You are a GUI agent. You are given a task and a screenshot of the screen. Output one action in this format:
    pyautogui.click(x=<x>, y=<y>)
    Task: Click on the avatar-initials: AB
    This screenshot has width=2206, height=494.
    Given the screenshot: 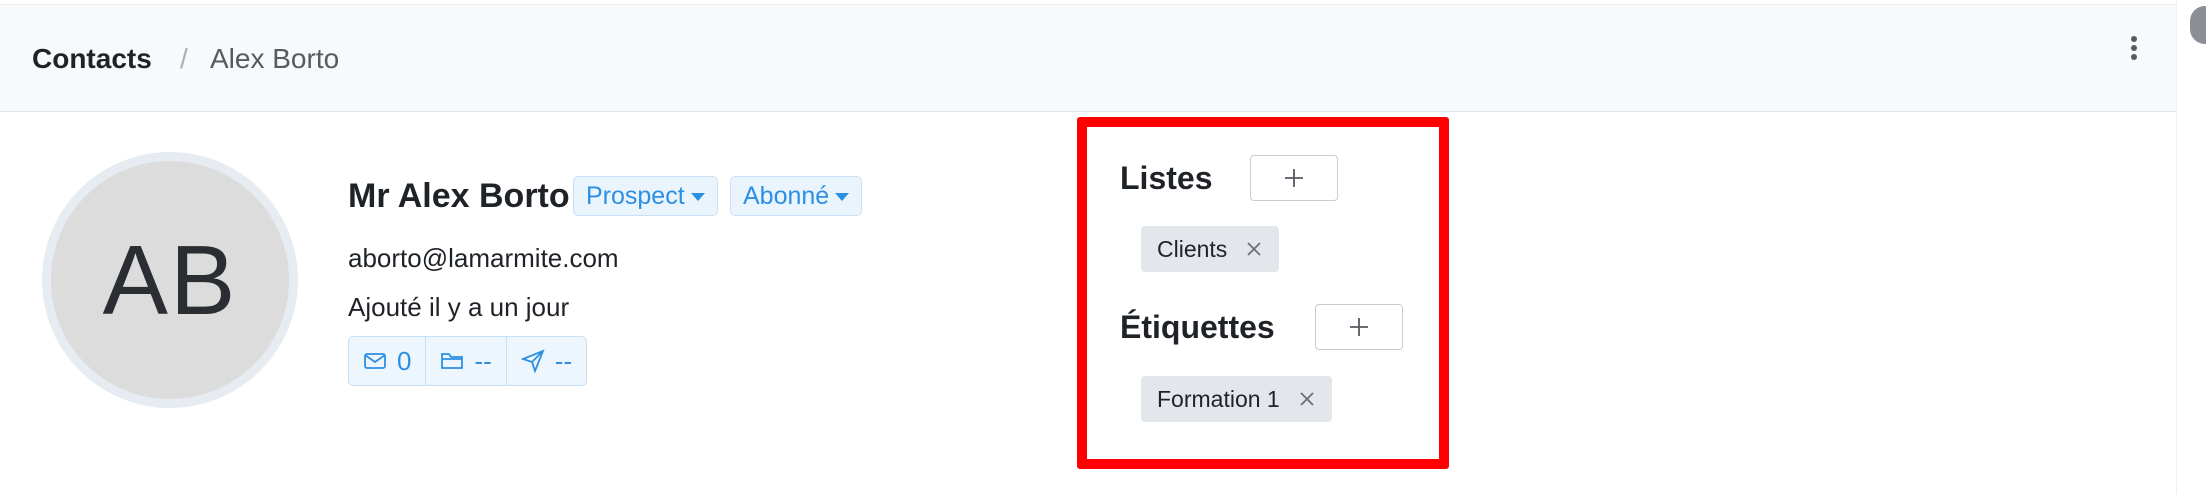 What is the action you would take?
    pyautogui.click(x=170, y=279)
    